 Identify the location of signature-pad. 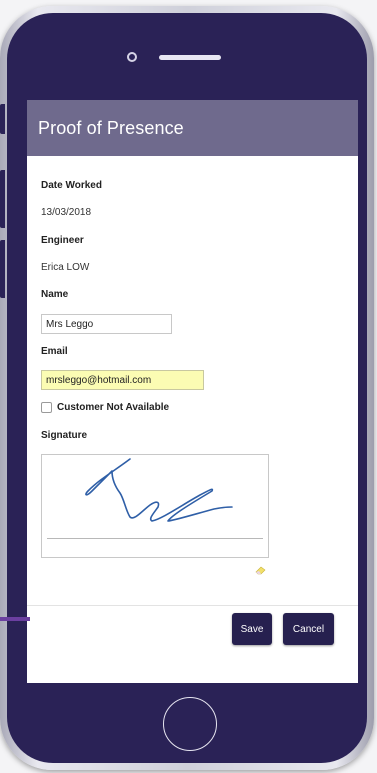
(155, 506).